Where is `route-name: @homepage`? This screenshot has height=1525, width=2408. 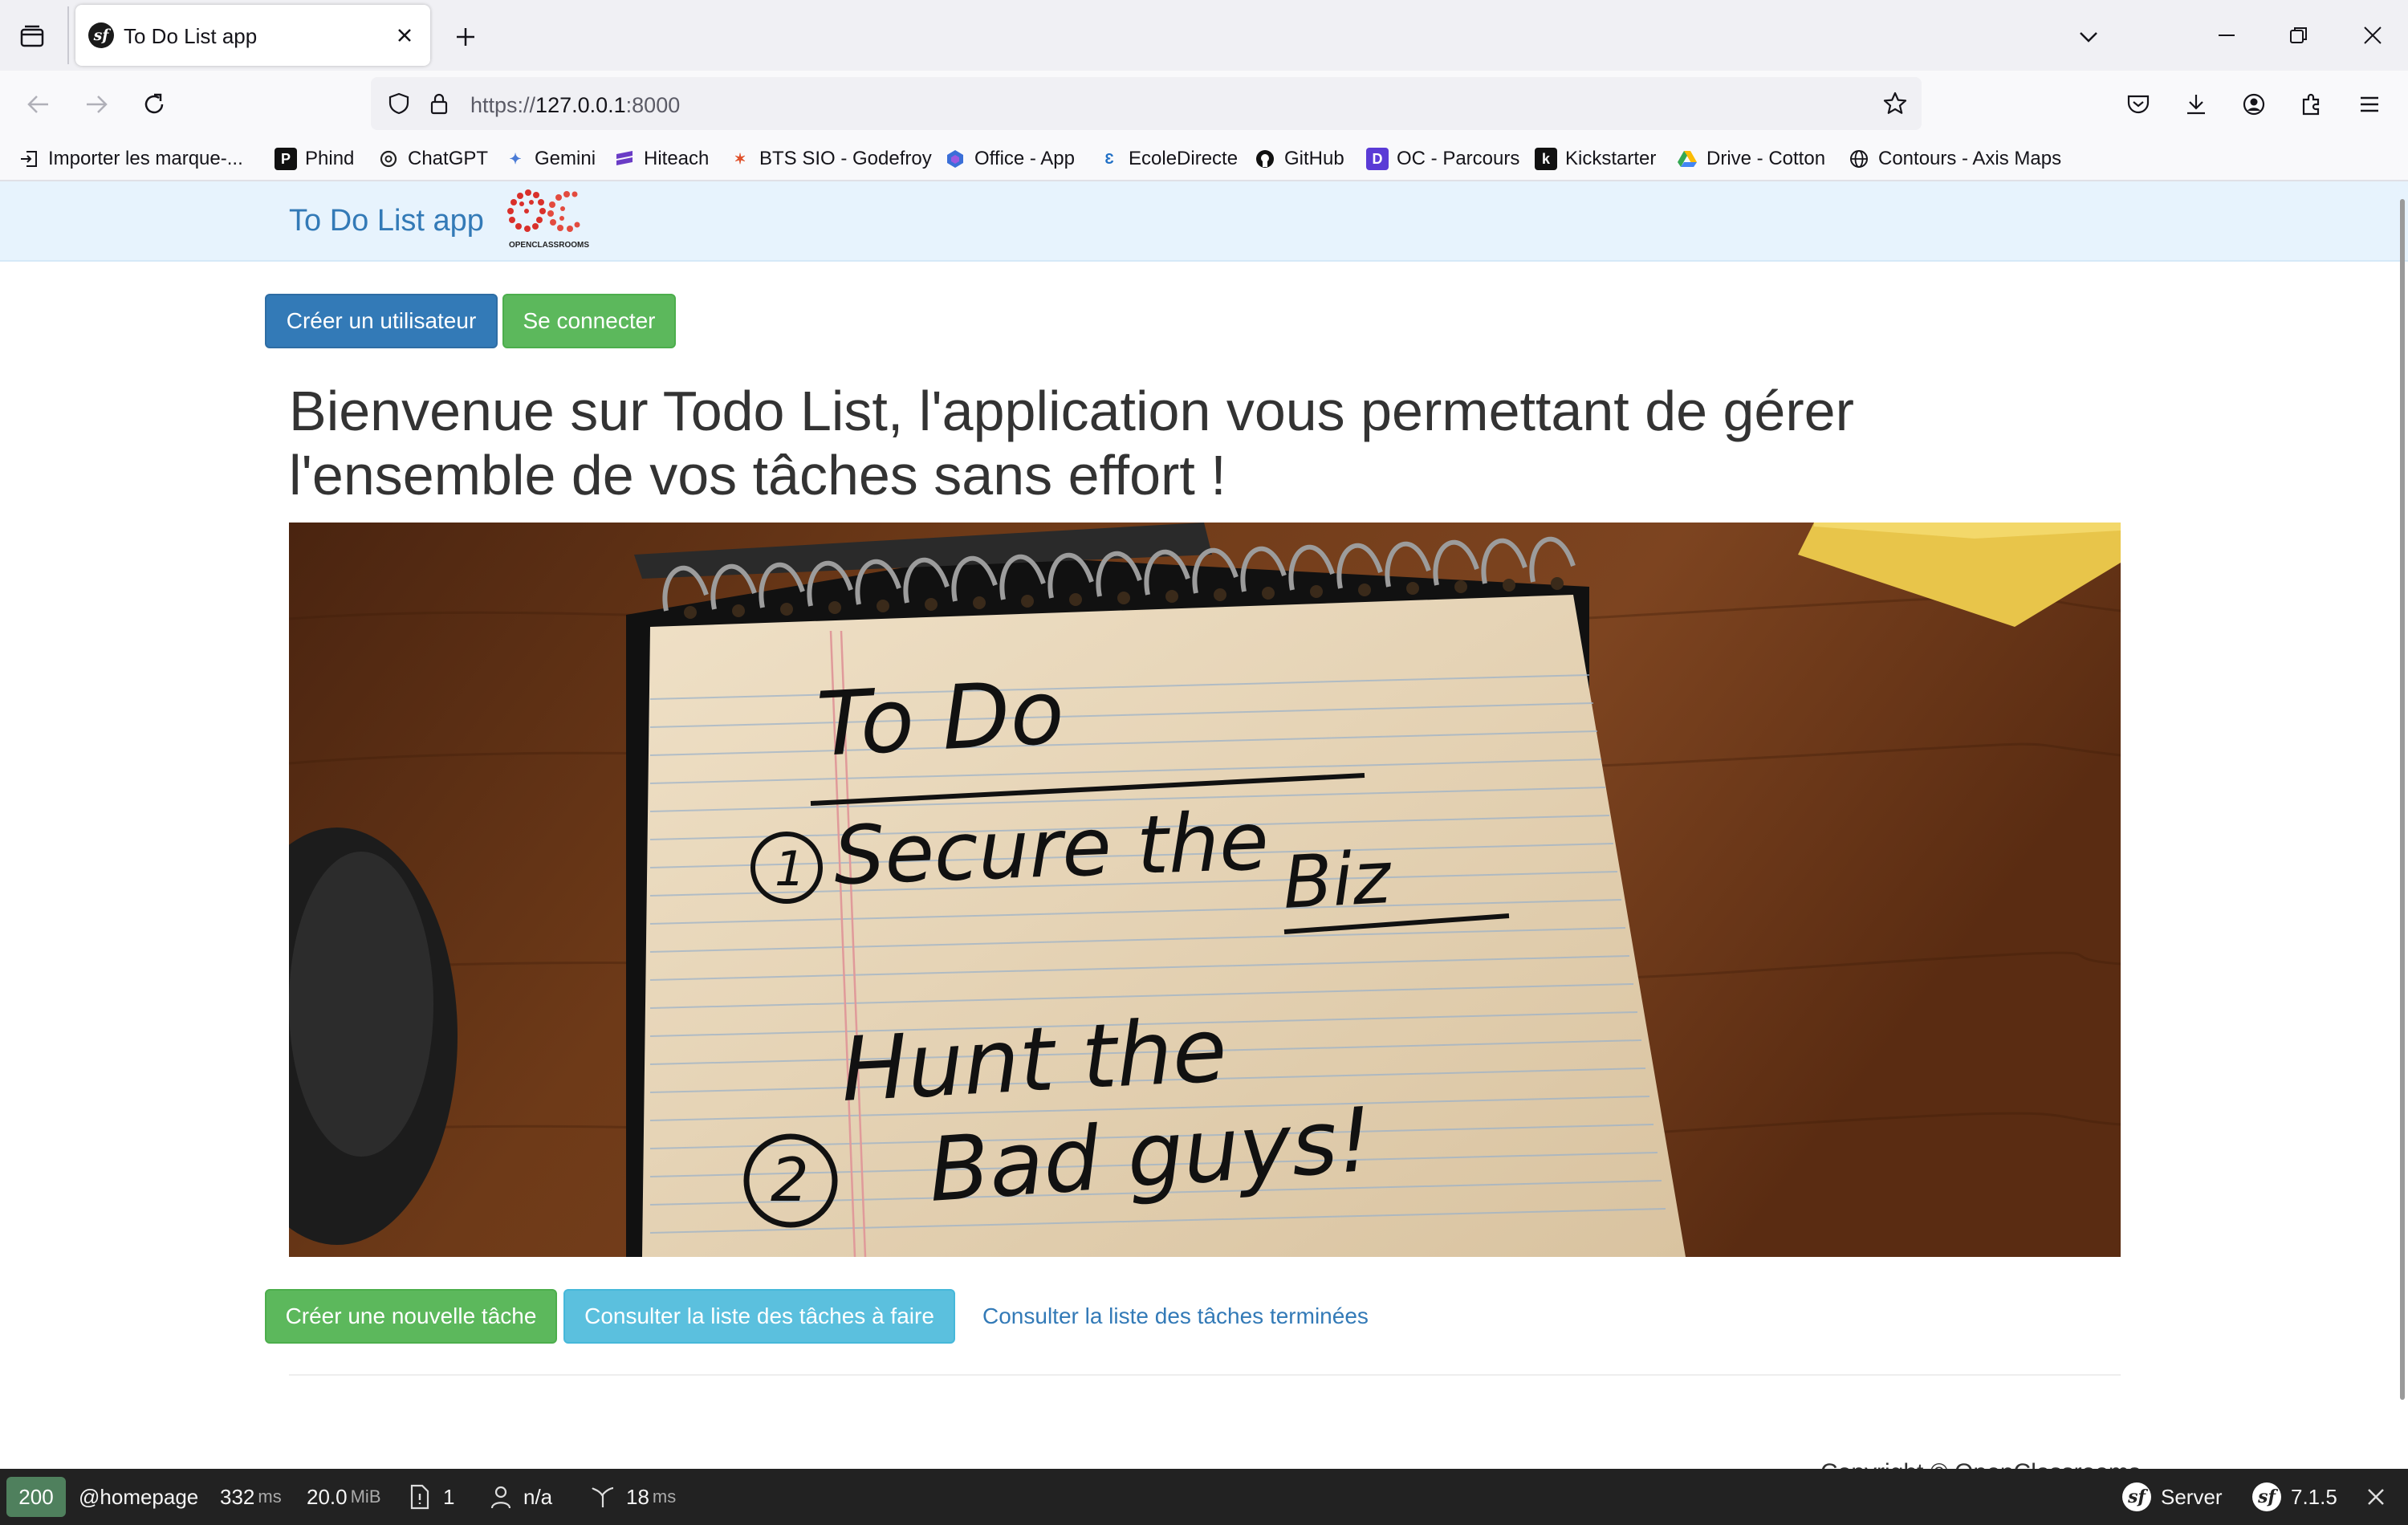
route-name: @homepage is located at coordinates (138, 1497).